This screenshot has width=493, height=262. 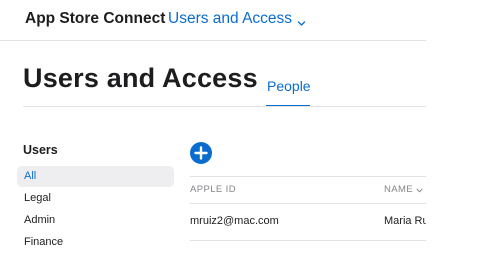 What do you see at coordinates (289, 86) in the screenshot?
I see `tab-people: People` at bounding box center [289, 86].